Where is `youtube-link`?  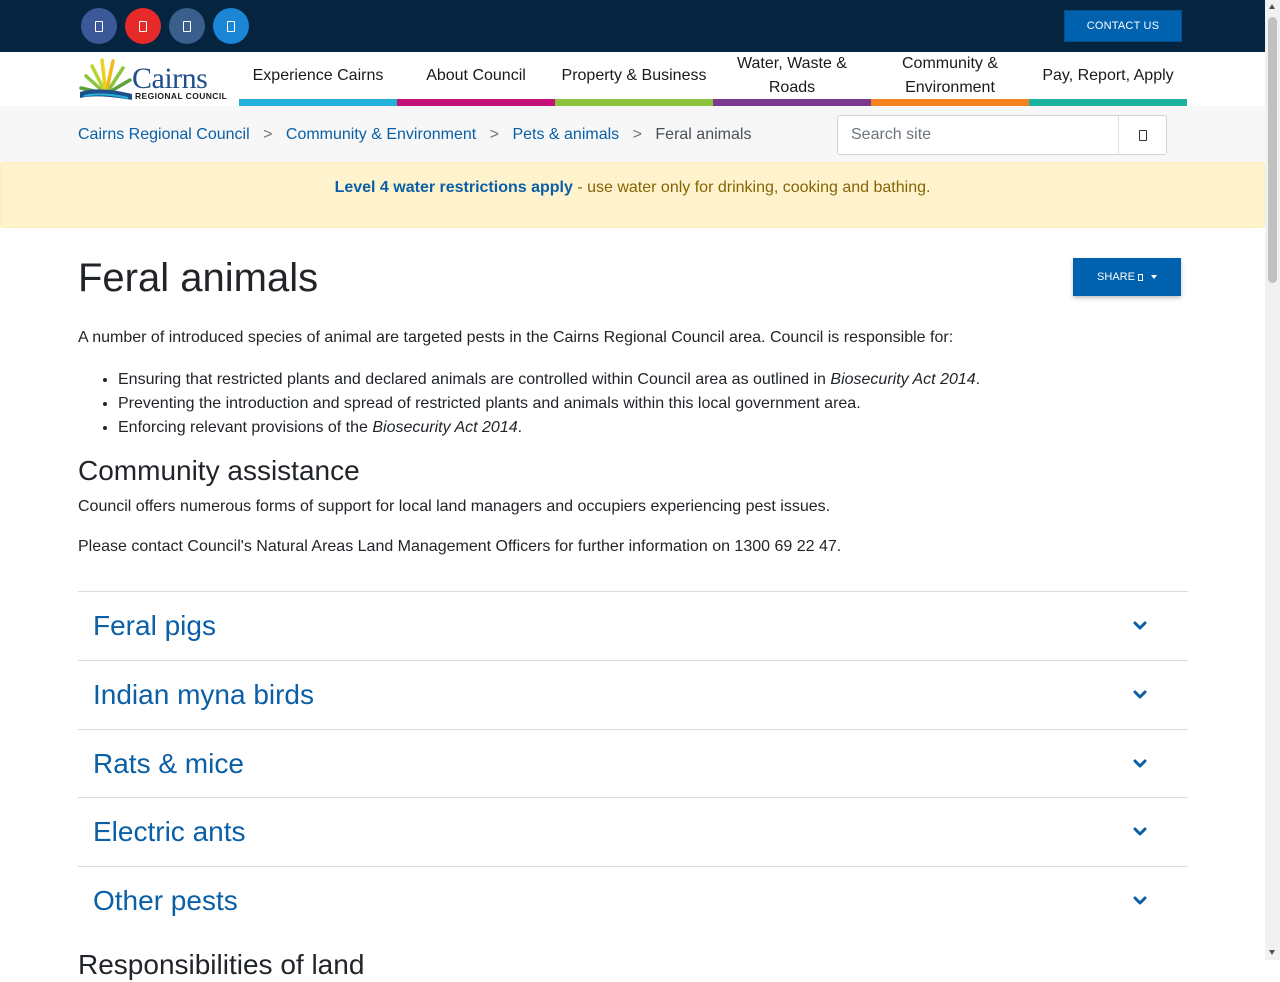
youtube-link is located at coordinates (143, 26).